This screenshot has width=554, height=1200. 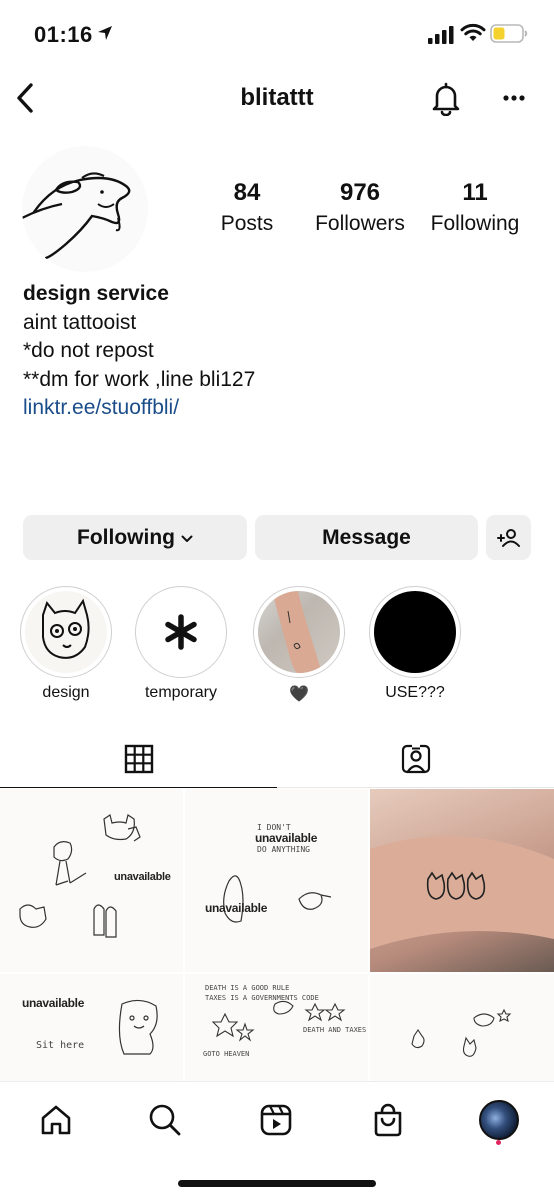 I want to click on chevron-left-icon, so click(x=25, y=98).